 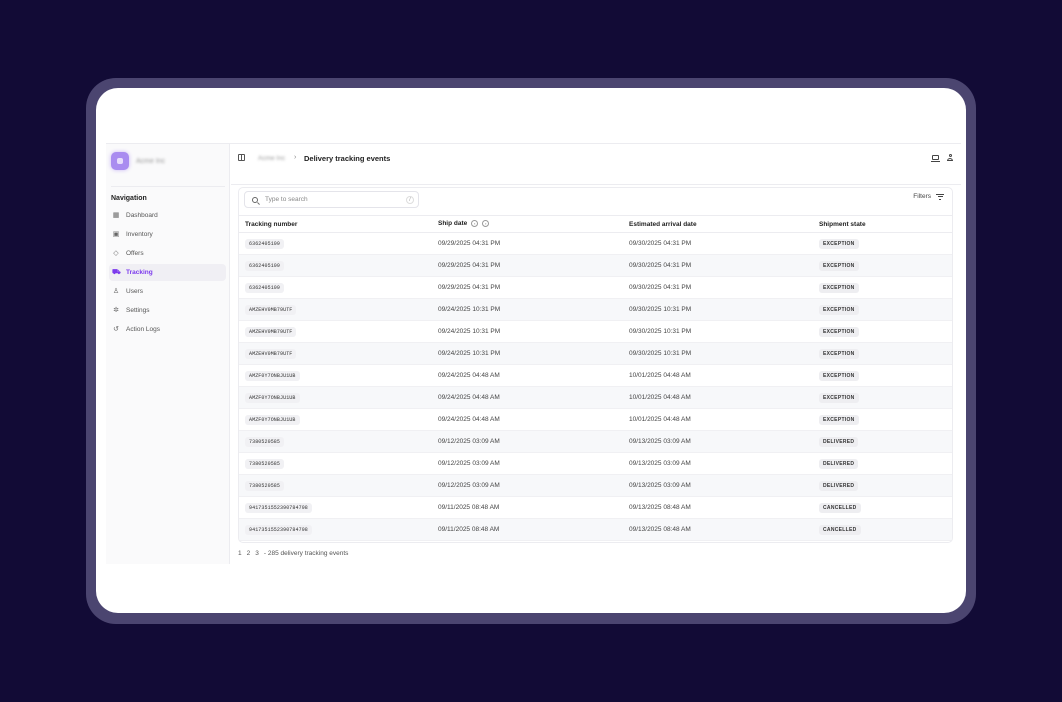 What do you see at coordinates (142, 215) in the screenshot?
I see `sidebar-item-label: Dashboard` at bounding box center [142, 215].